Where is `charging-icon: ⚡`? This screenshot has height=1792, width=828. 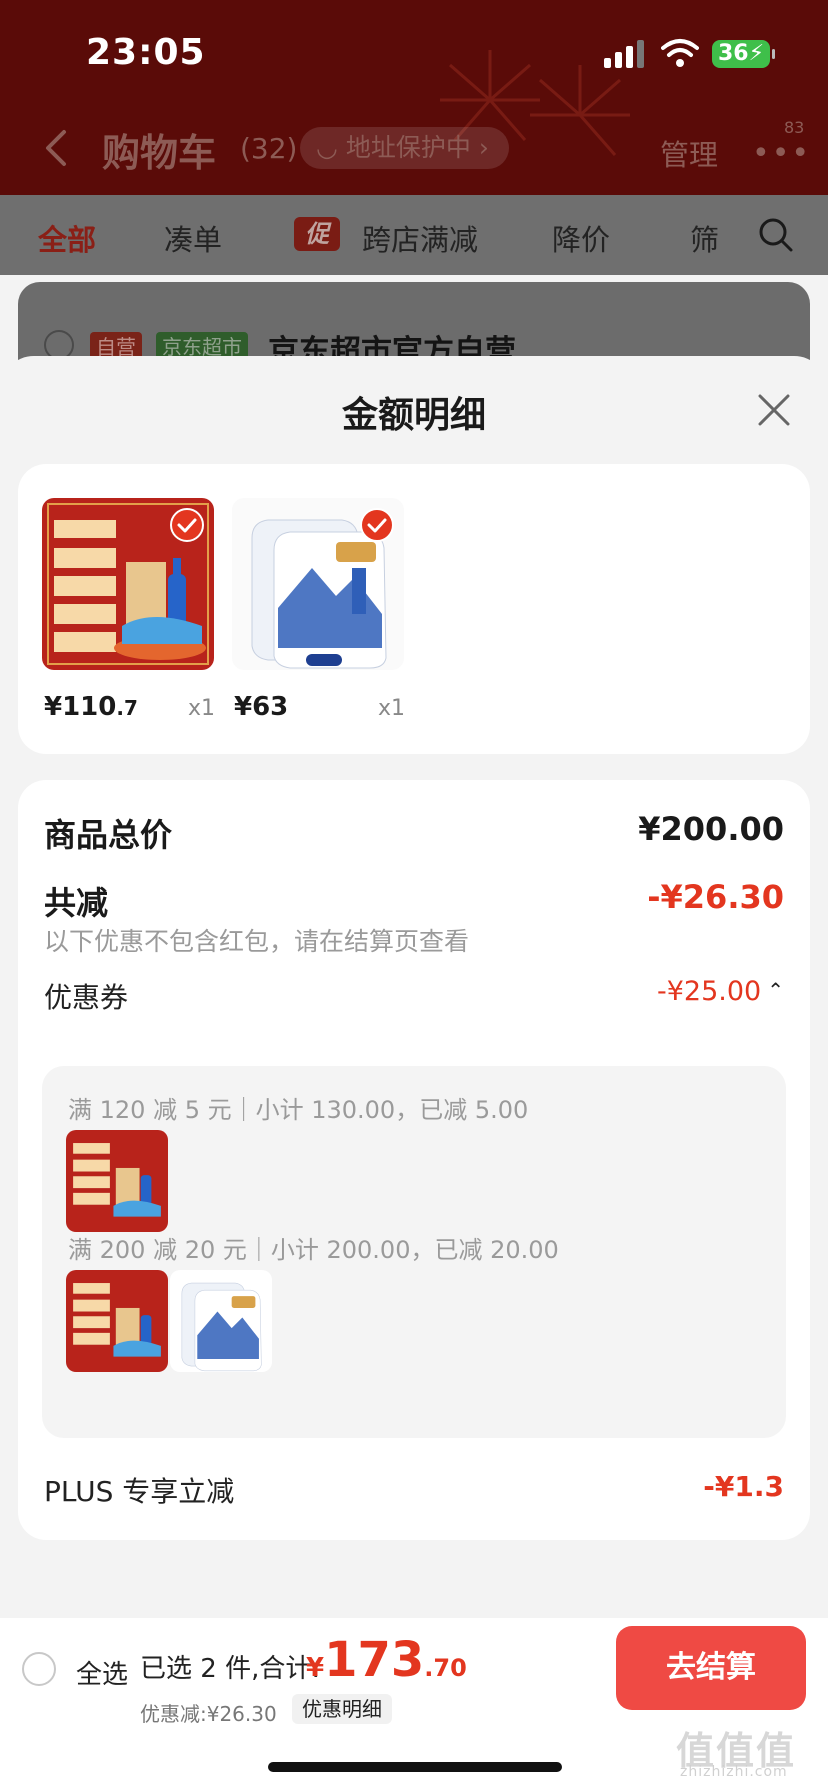 charging-icon: ⚡ is located at coordinates (756, 53).